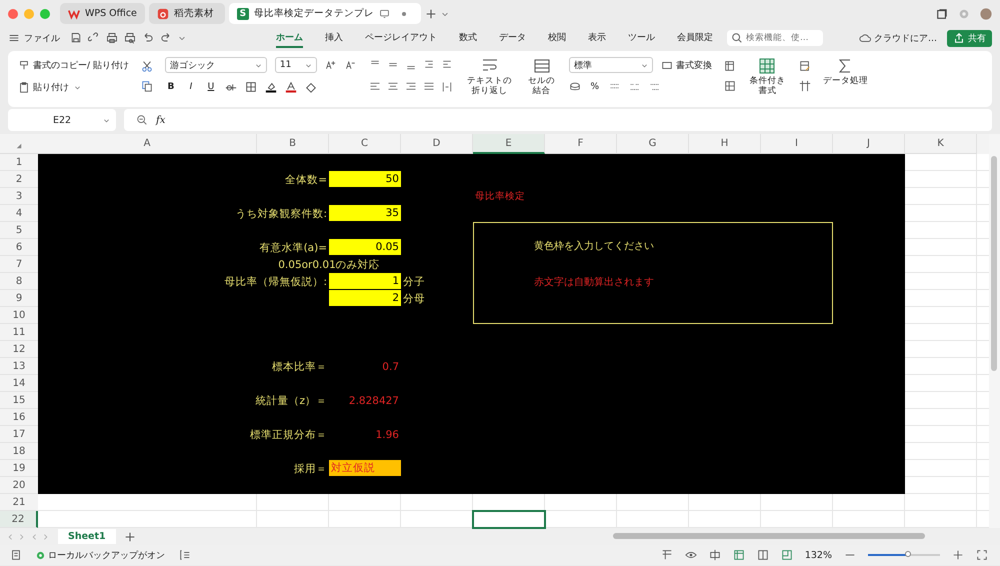  Describe the element at coordinates (489, 87) in the screenshot. I see `wrap-text-button: テキストの折り返し` at that location.